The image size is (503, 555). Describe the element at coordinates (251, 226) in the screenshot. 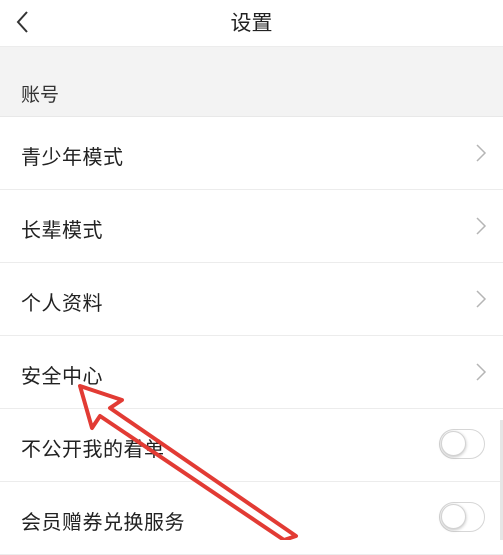

I see `settings-row-elder-mode: 长辈模式` at that location.